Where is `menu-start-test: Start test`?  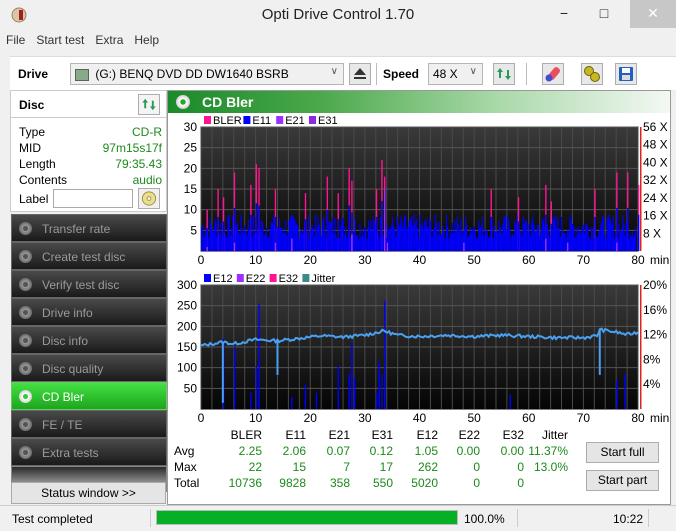 menu-start-test: Start test is located at coordinates (59, 39).